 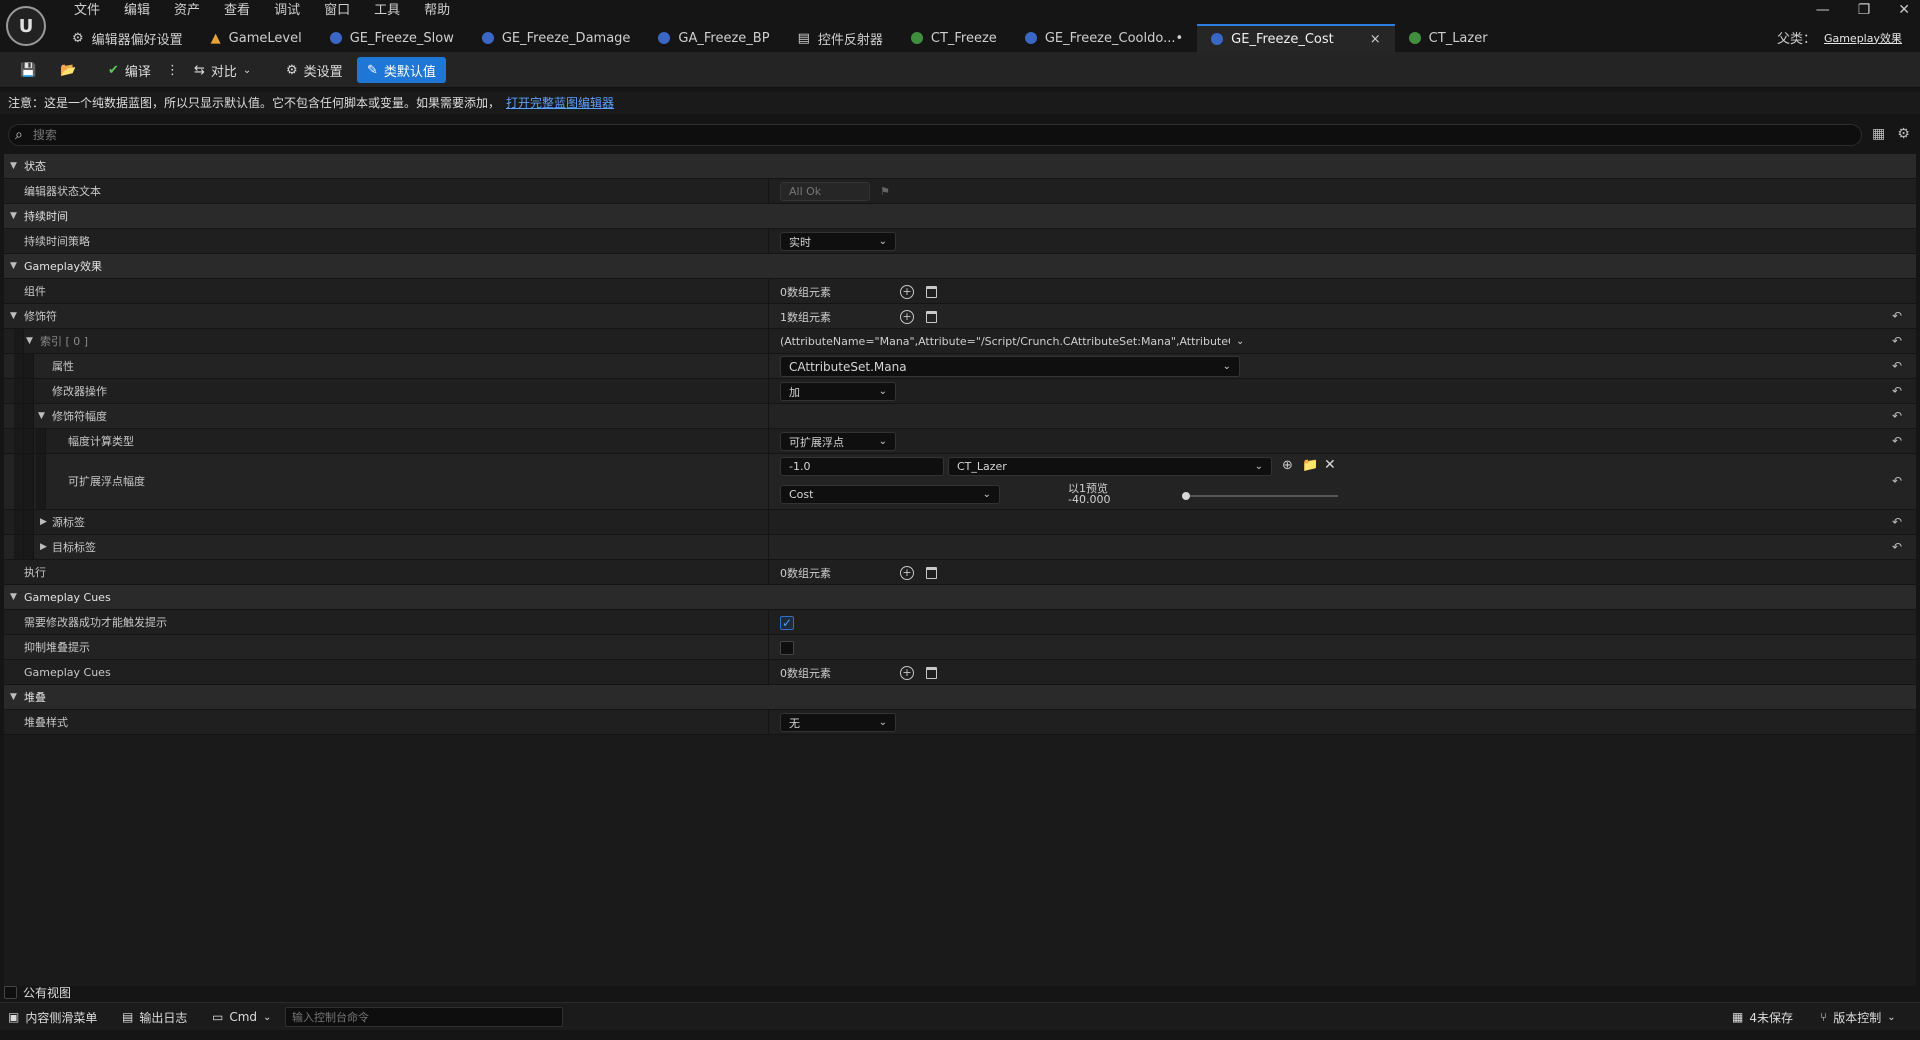 What do you see at coordinates (392, 38) in the screenshot?
I see `tab-ge-freeze-slow: GE_Freeze_Slow` at bounding box center [392, 38].